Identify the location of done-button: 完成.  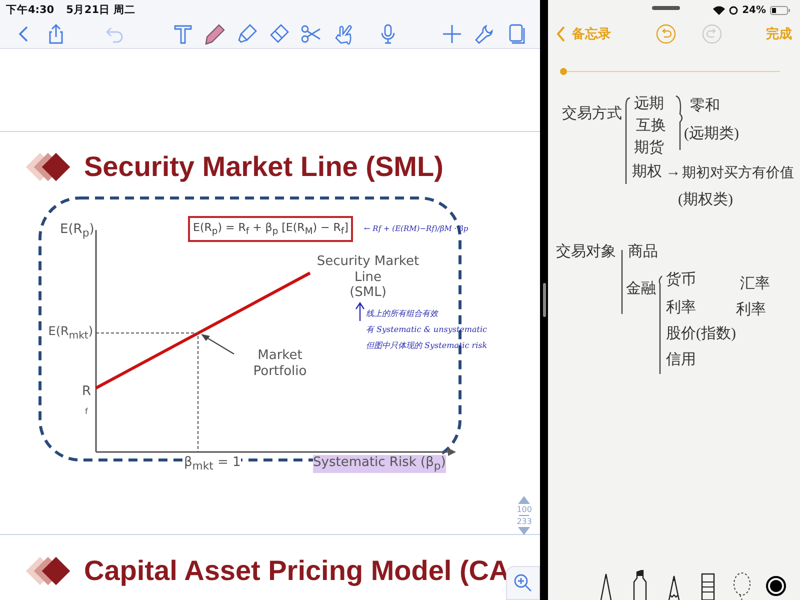
(779, 34).